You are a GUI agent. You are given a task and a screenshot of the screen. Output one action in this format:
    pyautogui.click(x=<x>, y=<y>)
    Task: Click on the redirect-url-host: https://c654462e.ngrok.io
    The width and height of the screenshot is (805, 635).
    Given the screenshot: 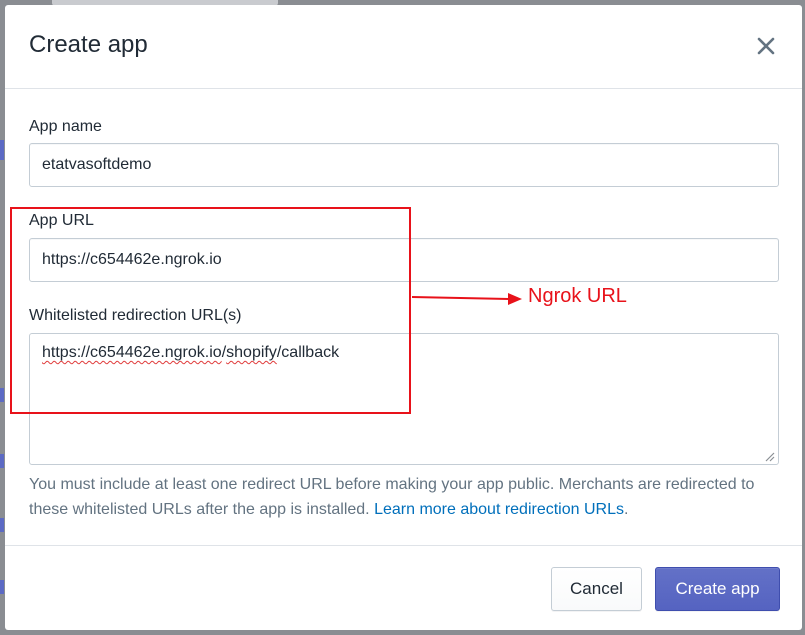 What is the action you would take?
    pyautogui.click(x=132, y=352)
    